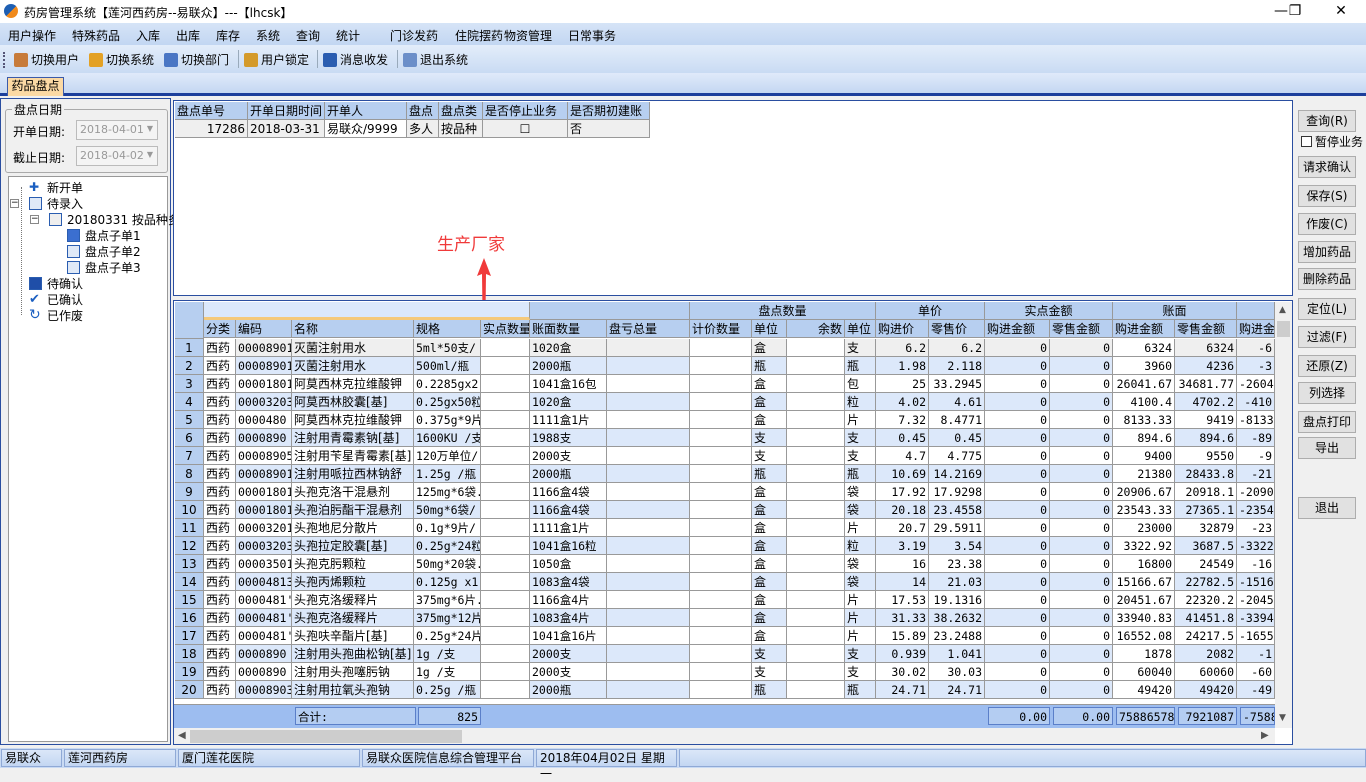 This screenshot has width=1366, height=782. Describe the element at coordinates (447, 510) in the screenshot. I see `grid-cell: 50mg*6袋/` at that location.